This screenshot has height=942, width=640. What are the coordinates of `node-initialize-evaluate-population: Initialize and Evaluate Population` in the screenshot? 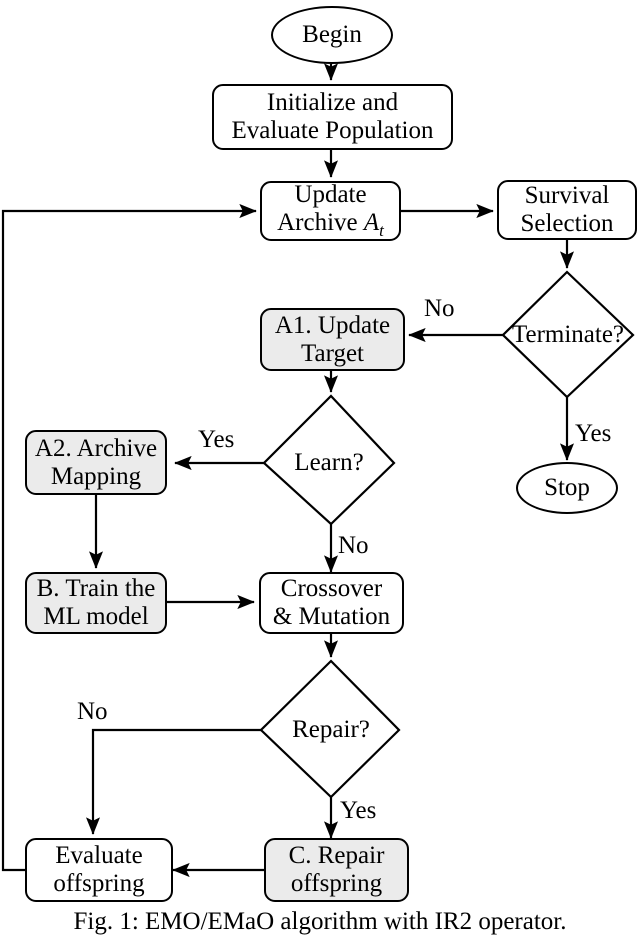 It's located at (332, 117).